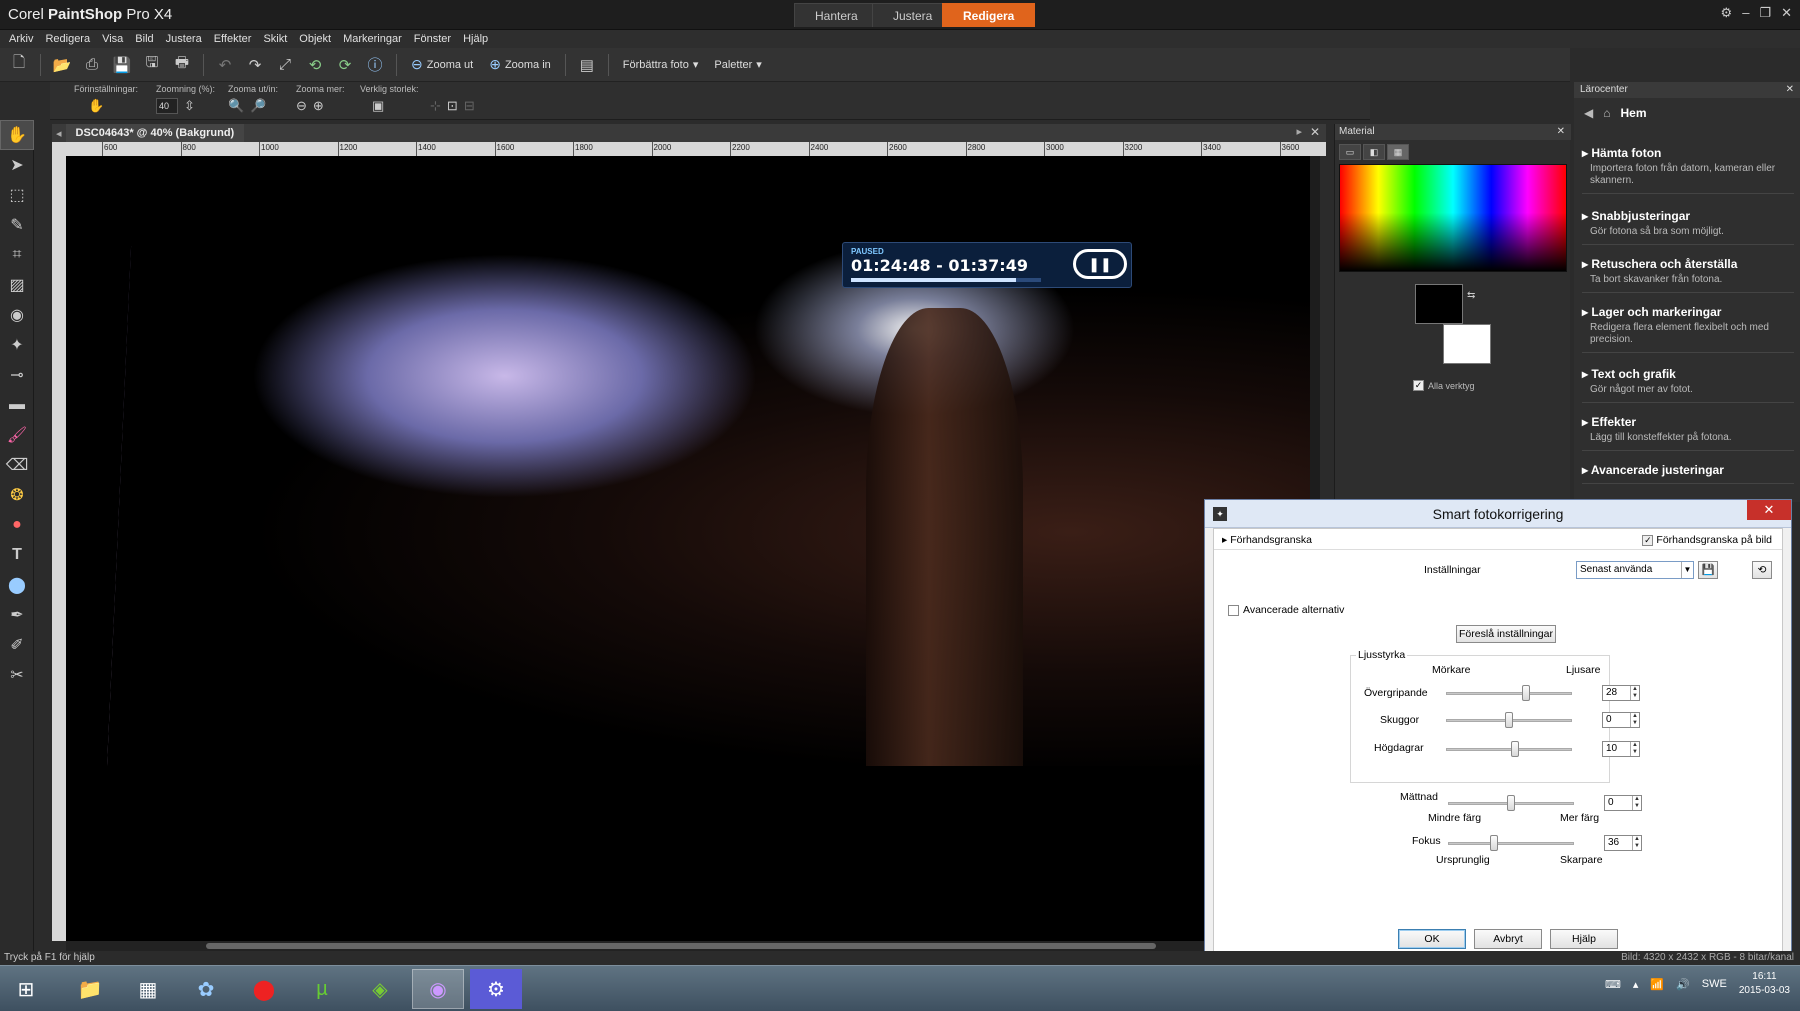 The image size is (1800, 1011). I want to click on network-icon: 📶, so click(1657, 984).